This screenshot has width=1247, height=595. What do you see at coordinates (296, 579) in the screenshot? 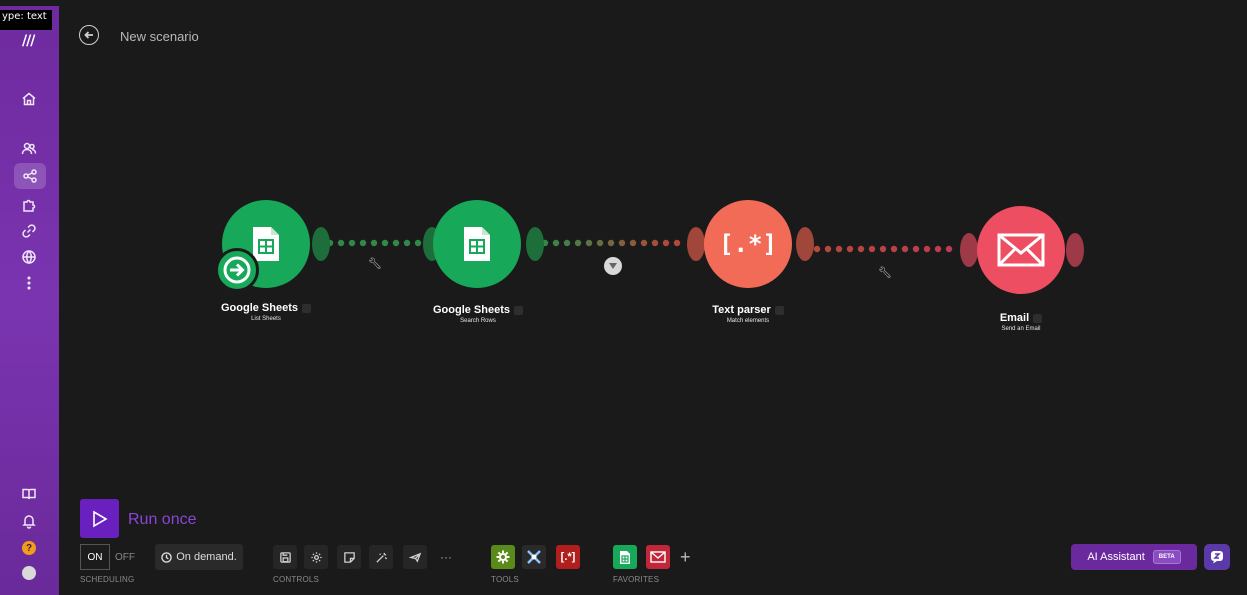
I see `controls-section-label: CONTROLS` at bounding box center [296, 579].